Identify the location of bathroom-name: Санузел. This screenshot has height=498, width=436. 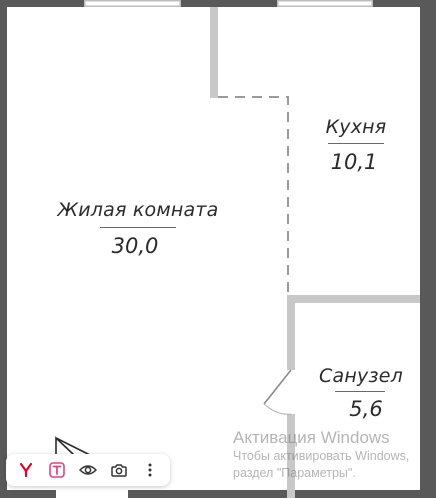
(361, 376).